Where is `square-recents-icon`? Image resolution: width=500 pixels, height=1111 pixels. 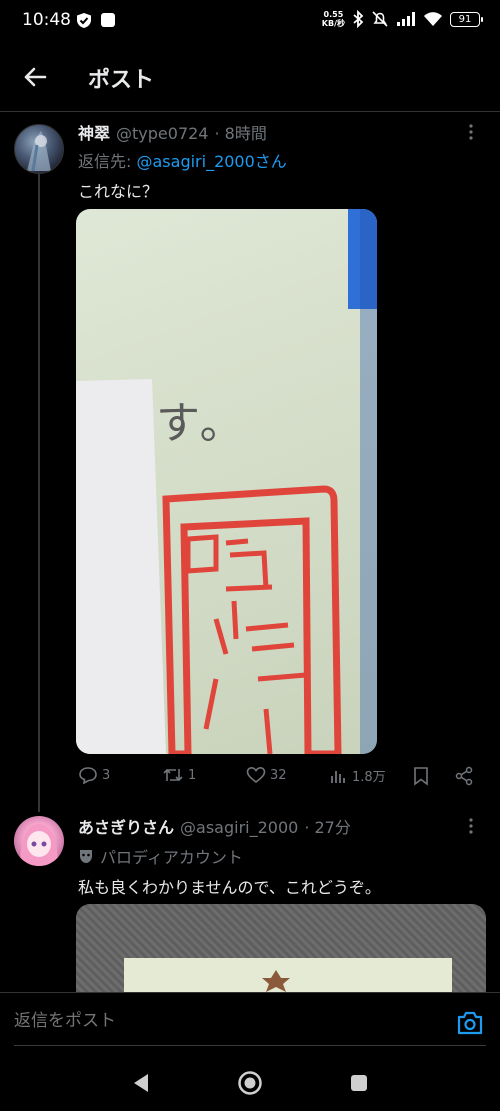
square-recents-icon is located at coordinates (359, 1083).